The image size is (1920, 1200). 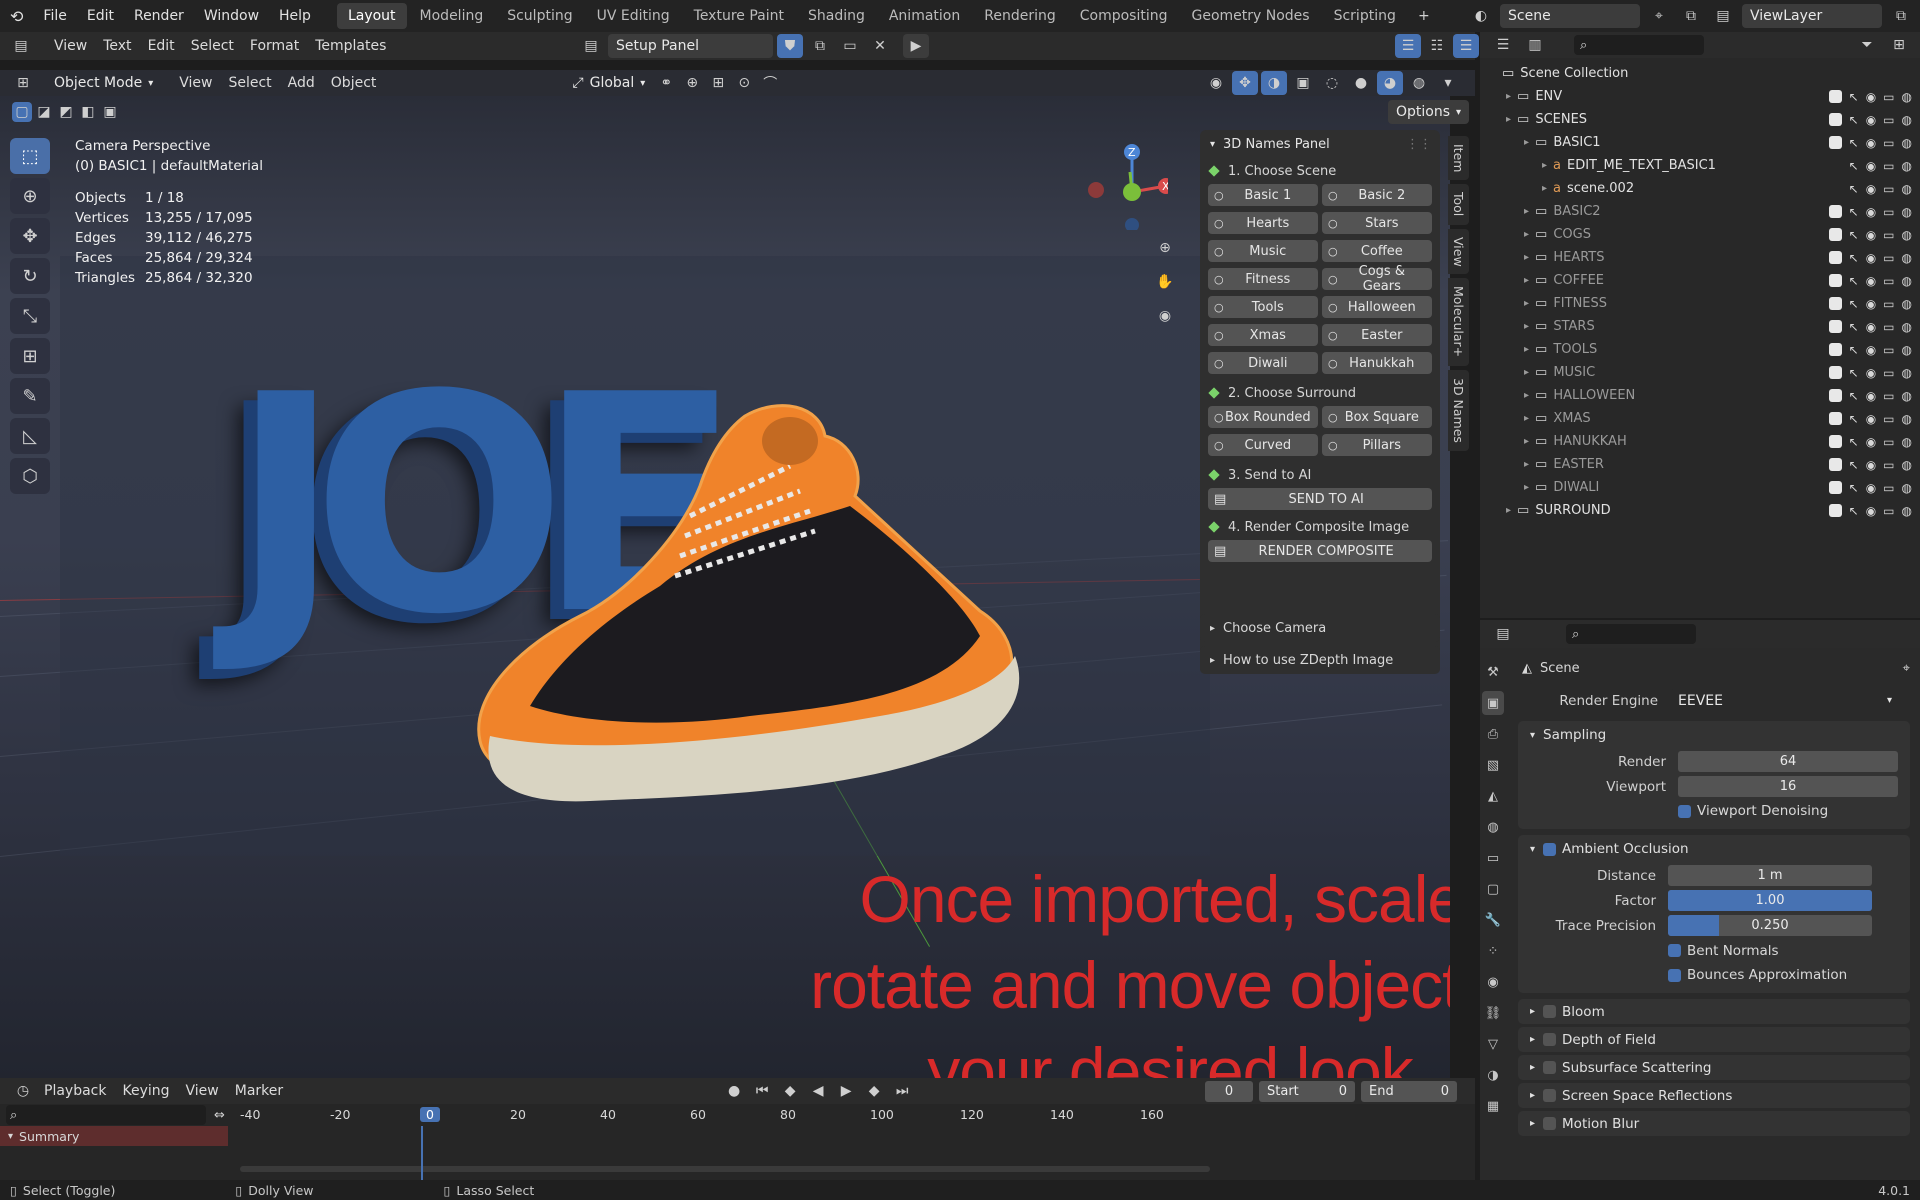 What do you see at coordinates (1788, 761) in the screenshot?
I see `render-samples-field: 64` at bounding box center [1788, 761].